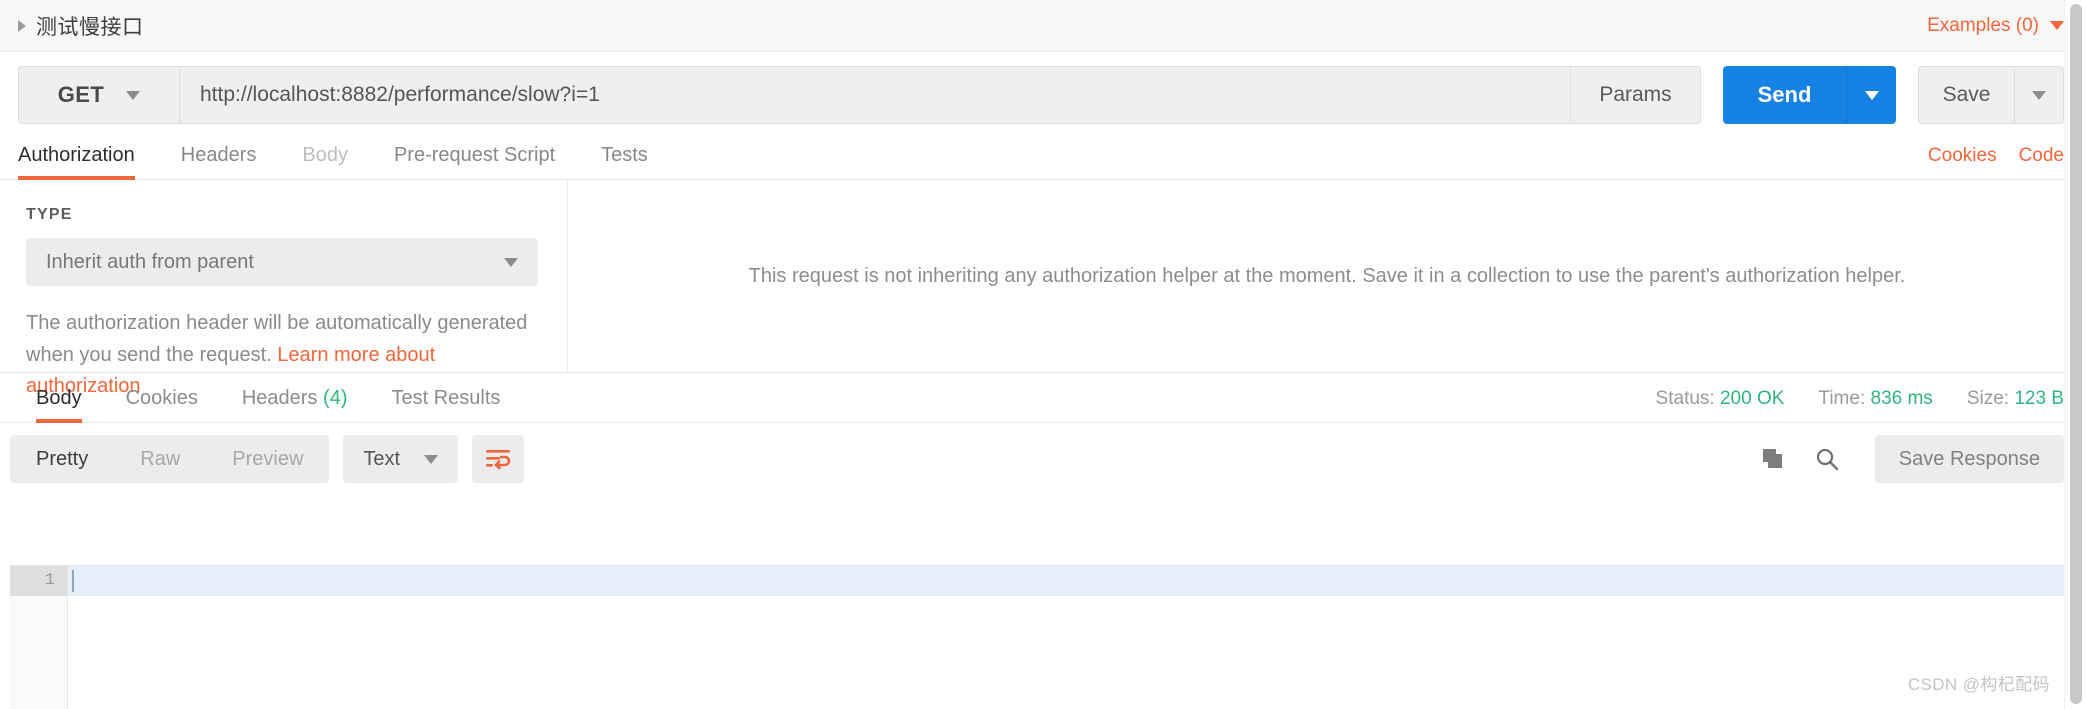 Image resolution: width=2086 pixels, height=709 pixels. I want to click on response-body-toolbar: Pretty Raw Preview Text Save Response, so click(1043, 459).